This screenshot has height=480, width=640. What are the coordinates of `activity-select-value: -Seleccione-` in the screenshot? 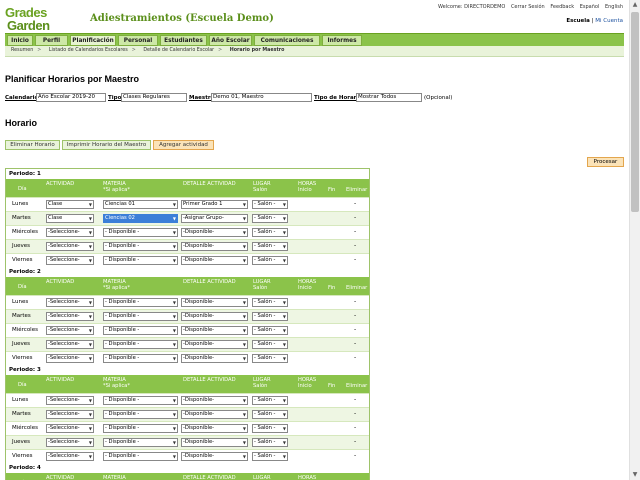 It's located at (64, 232).